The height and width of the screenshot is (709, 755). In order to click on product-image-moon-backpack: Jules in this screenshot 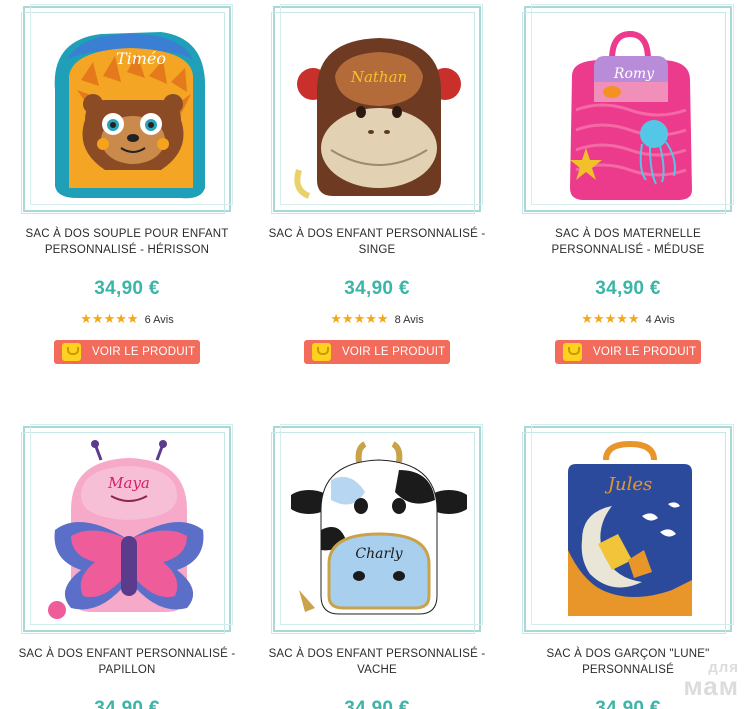, I will do `click(630, 531)`.